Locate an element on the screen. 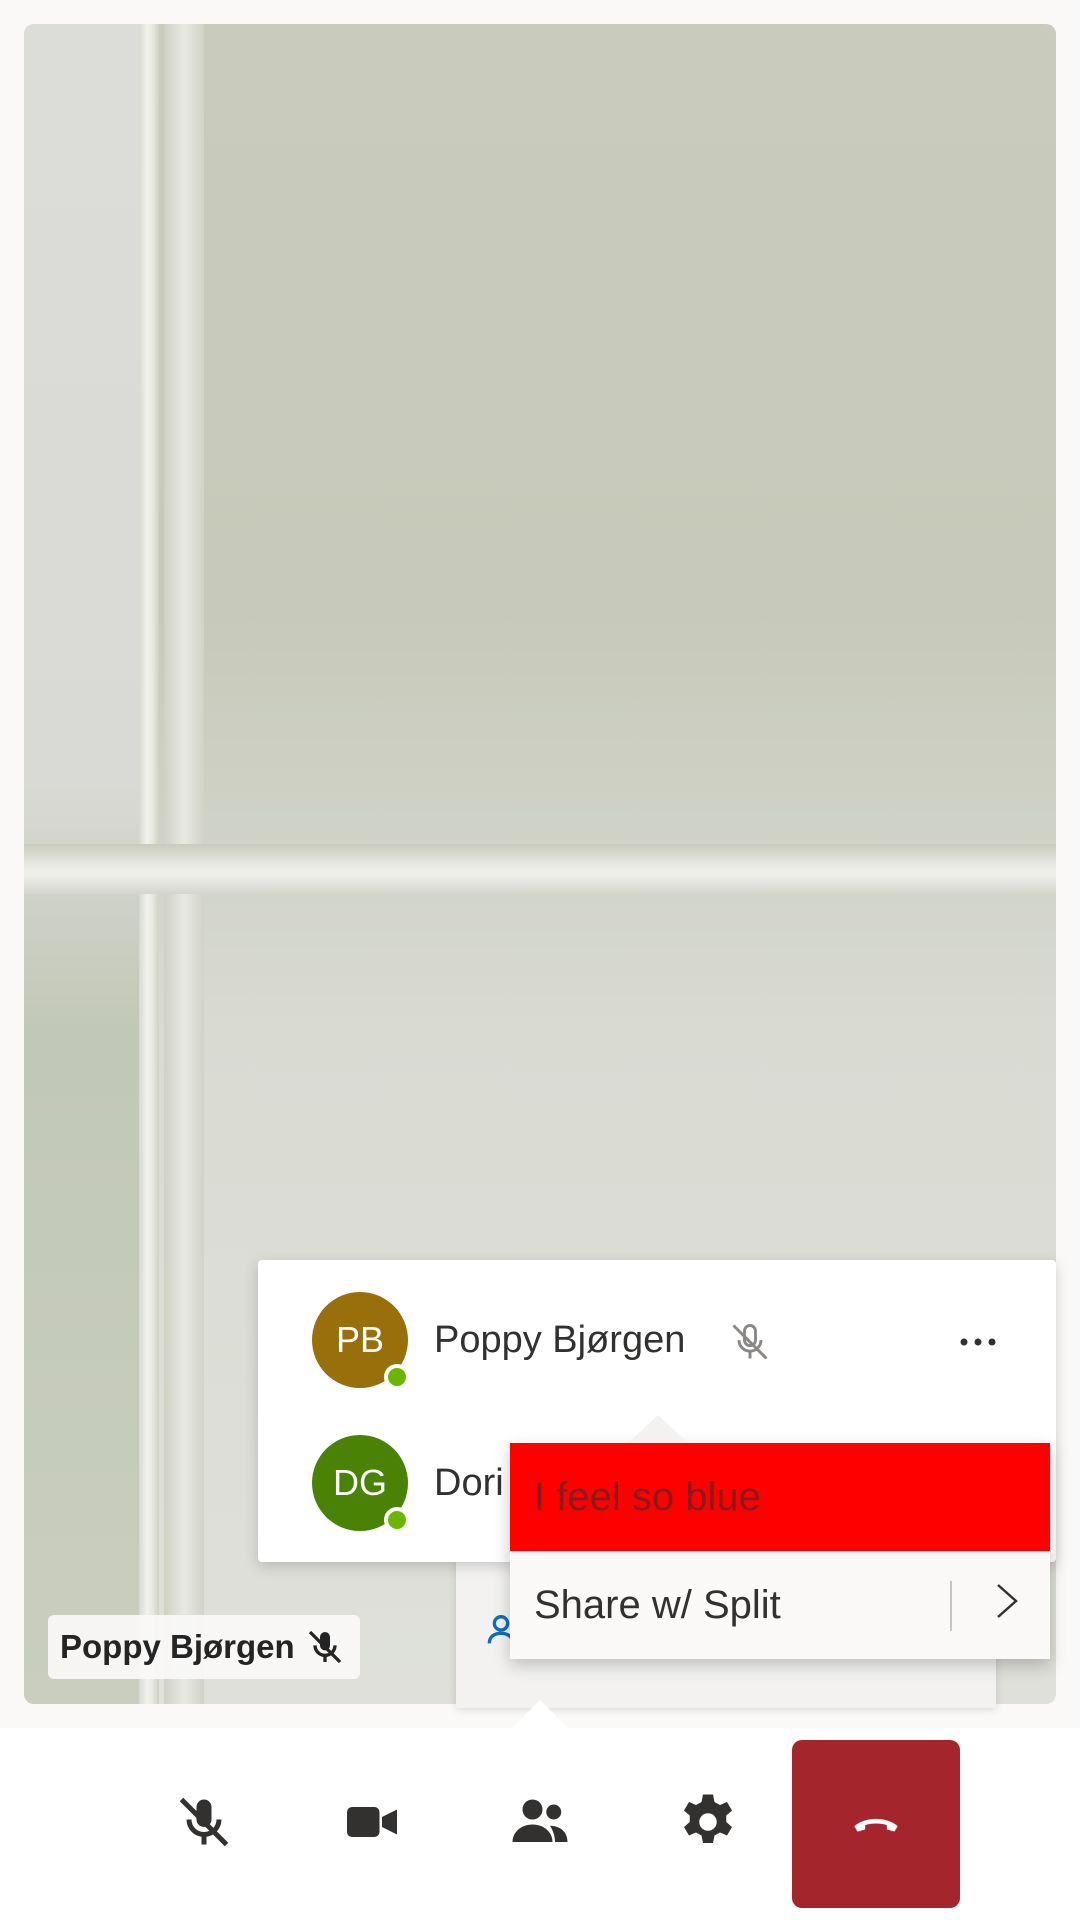 The height and width of the screenshot is (1920, 1080). call-controls-bar is located at coordinates (540, 1810).